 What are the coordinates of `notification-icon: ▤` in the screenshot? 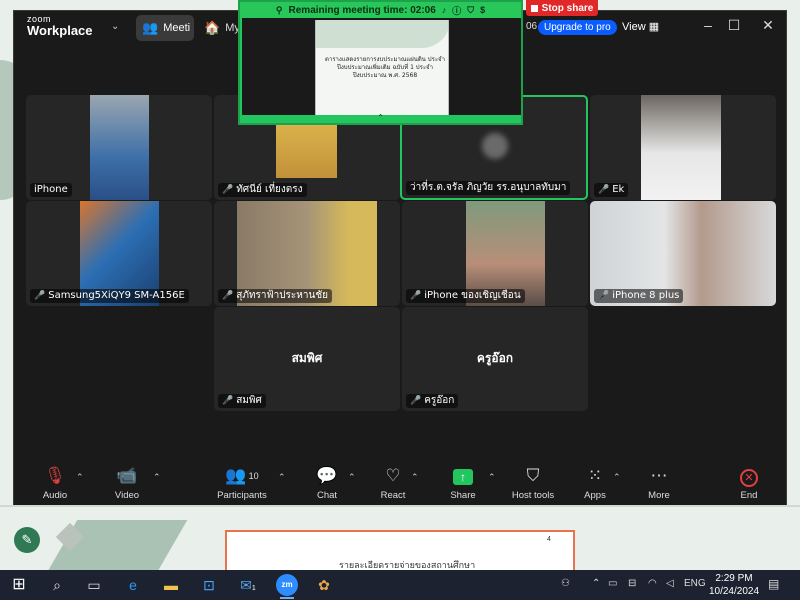 It's located at (773, 584).